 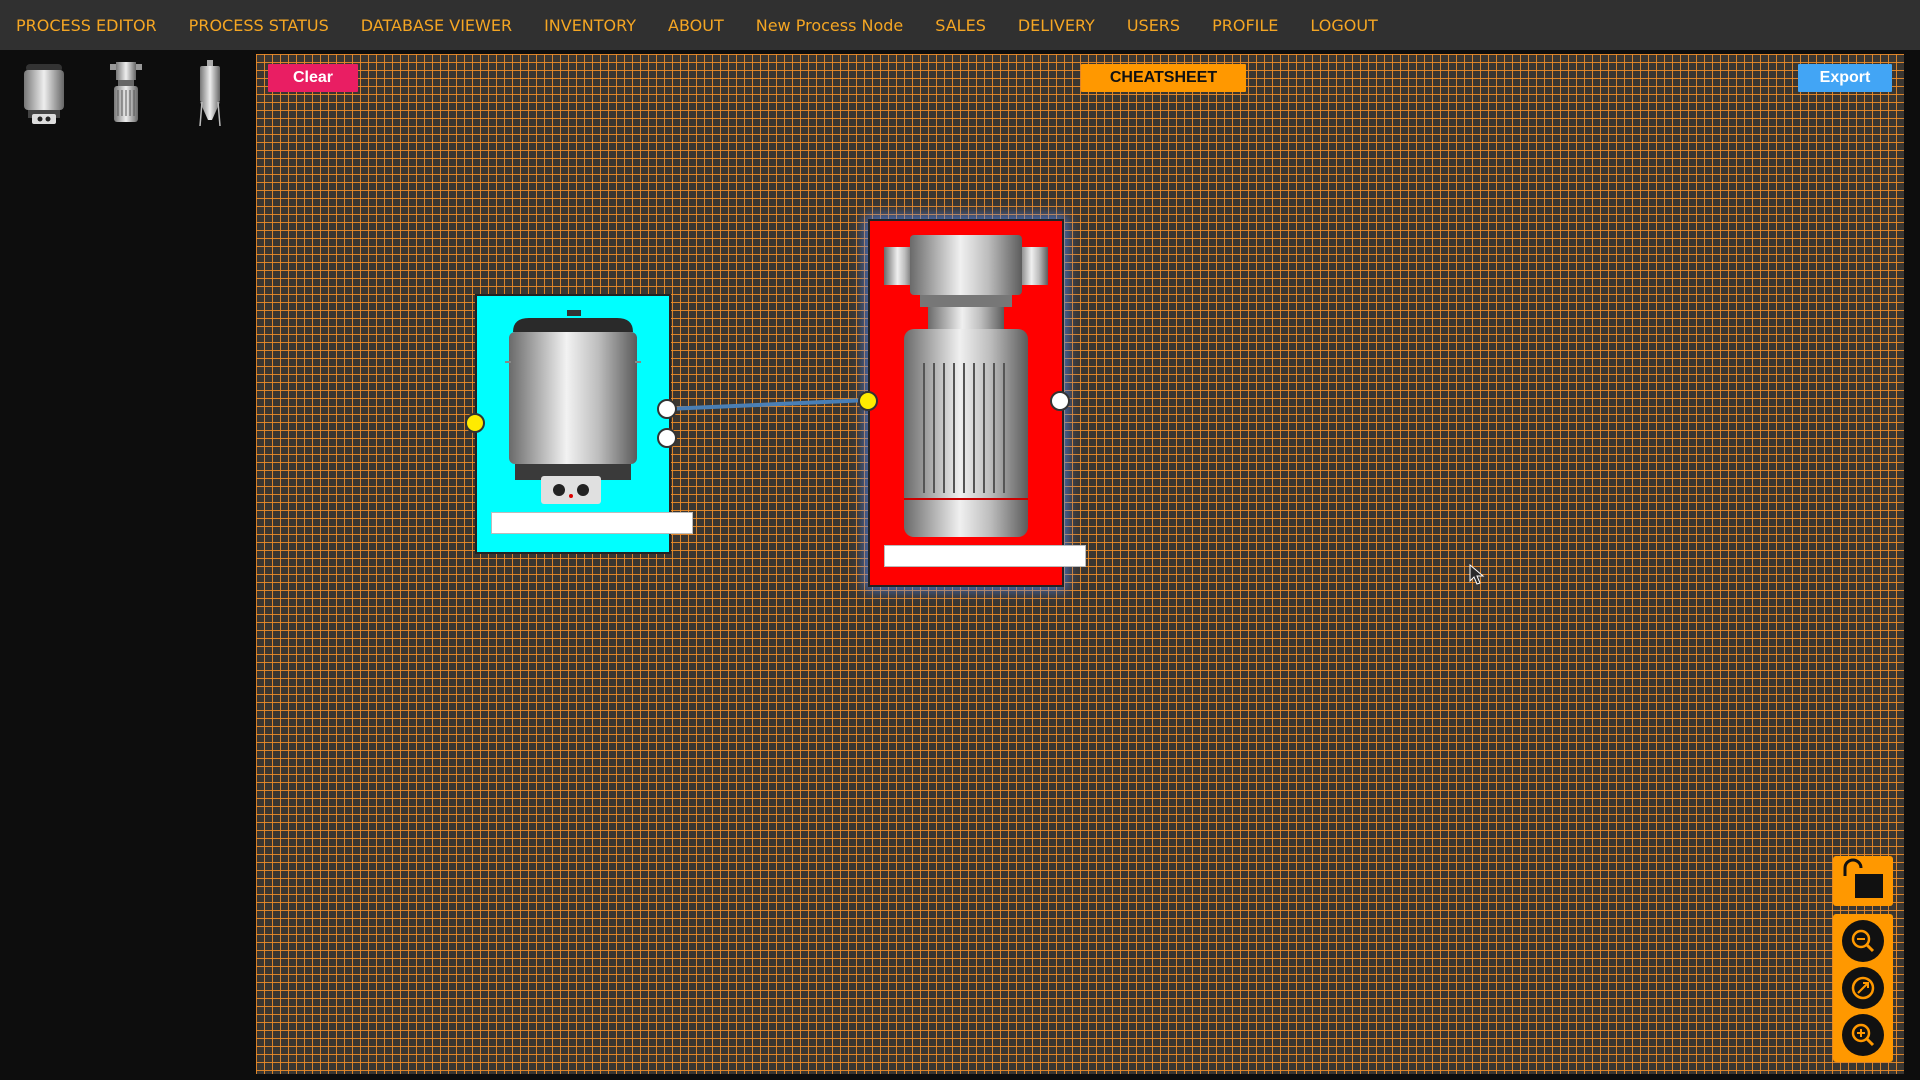 I want to click on connection-edge, so click(x=767, y=404).